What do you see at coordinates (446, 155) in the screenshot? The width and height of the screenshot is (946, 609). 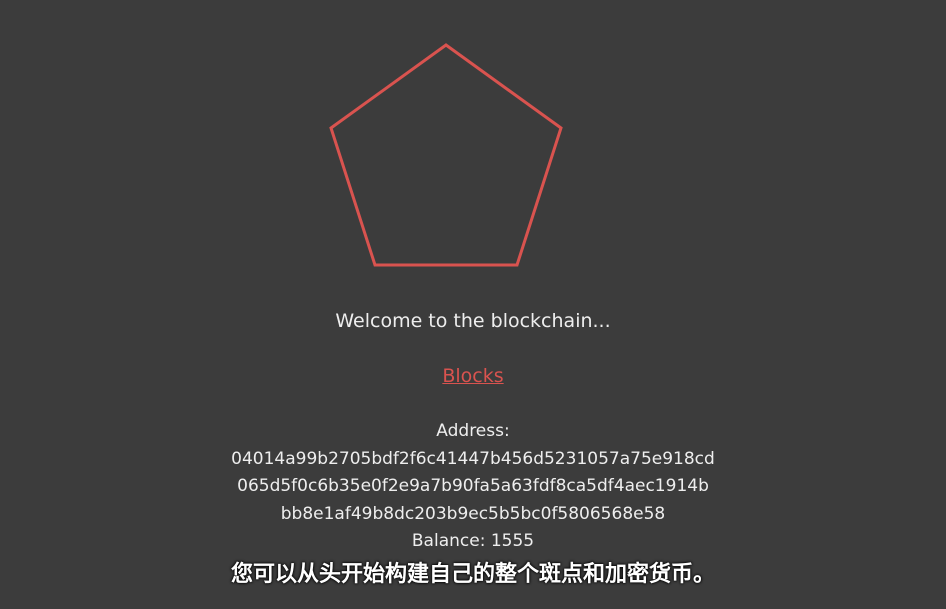 I see `pentagon-logo-icon` at bounding box center [446, 155].